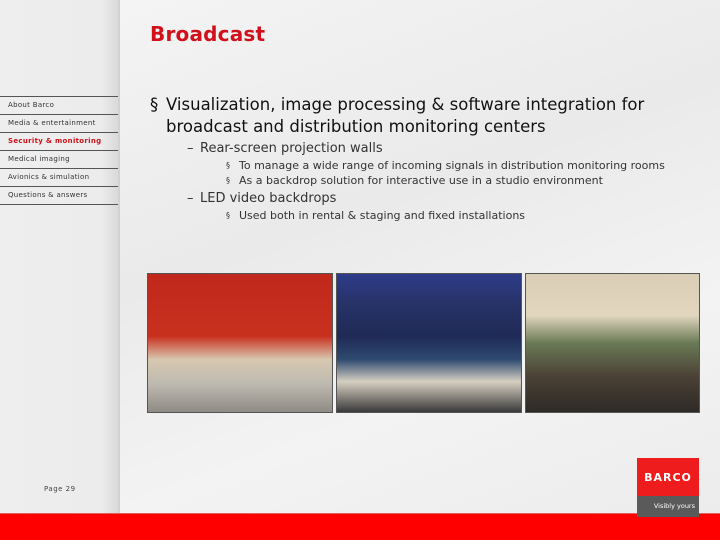 The width and height of the screenshot is (720, 540). What do you see at coordinates (240, 343) in the screenshot?
I see `photo-news-studio` at bounding box center [240, 343].